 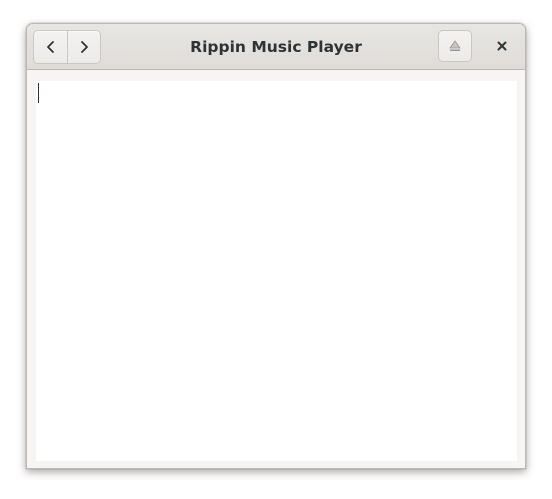 I want to click on chevron-right-icon, so click(x=84, y=47).